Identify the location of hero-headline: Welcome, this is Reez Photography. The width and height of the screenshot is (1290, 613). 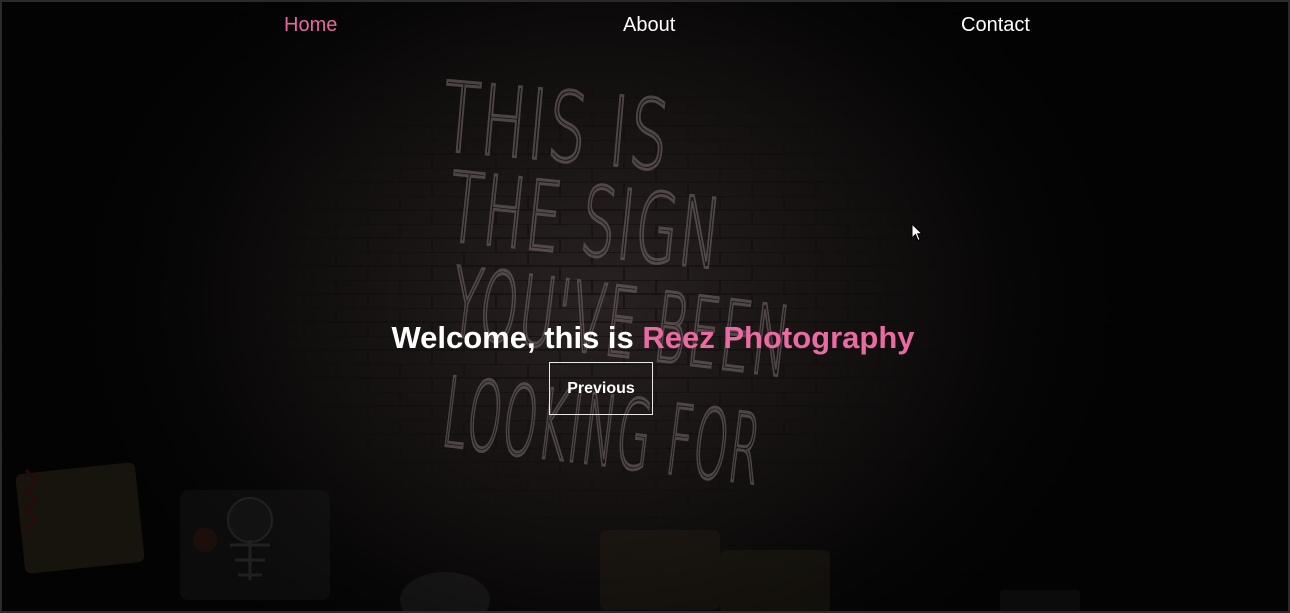
(645, 338).